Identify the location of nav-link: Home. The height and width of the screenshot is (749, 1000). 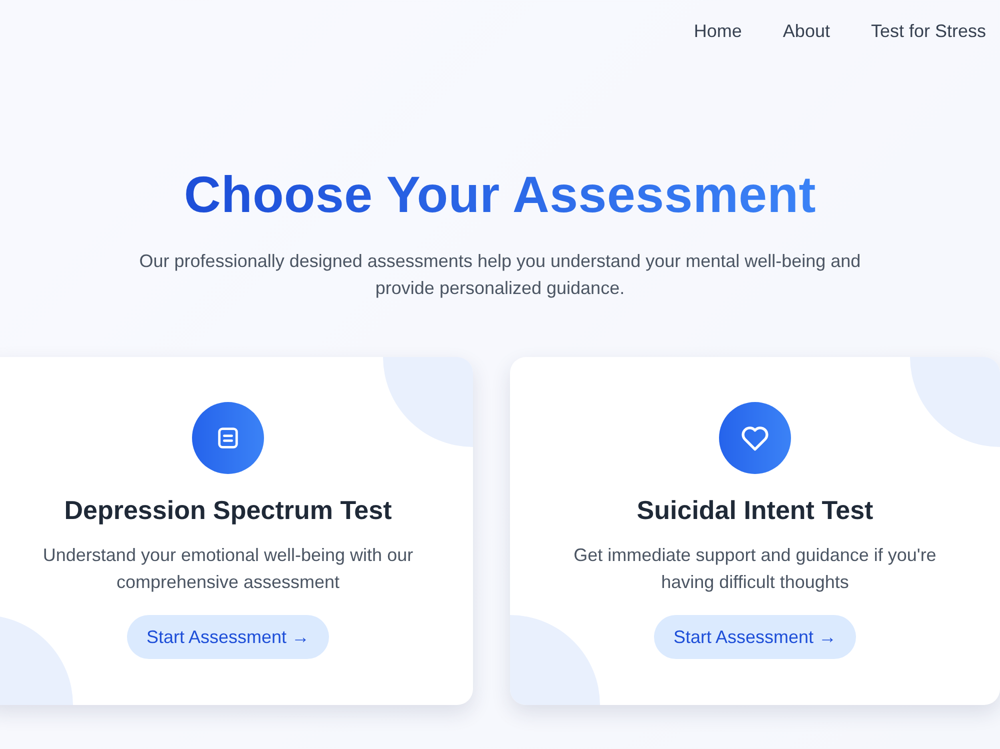
(718, 31).